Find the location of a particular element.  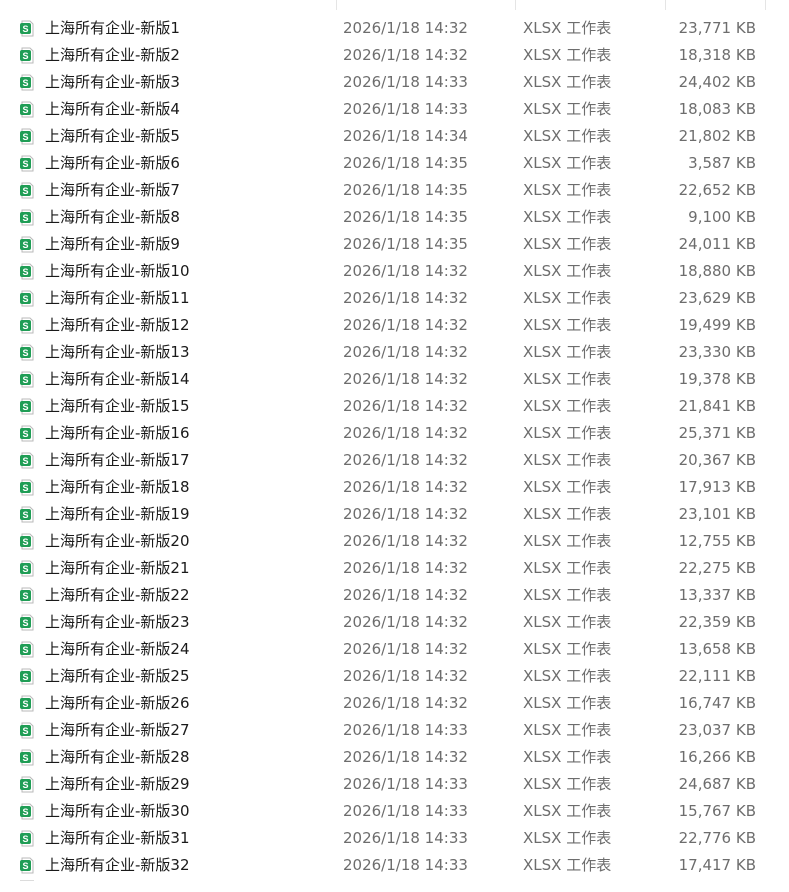

column-divider-size is located at coordinates (665, 5).